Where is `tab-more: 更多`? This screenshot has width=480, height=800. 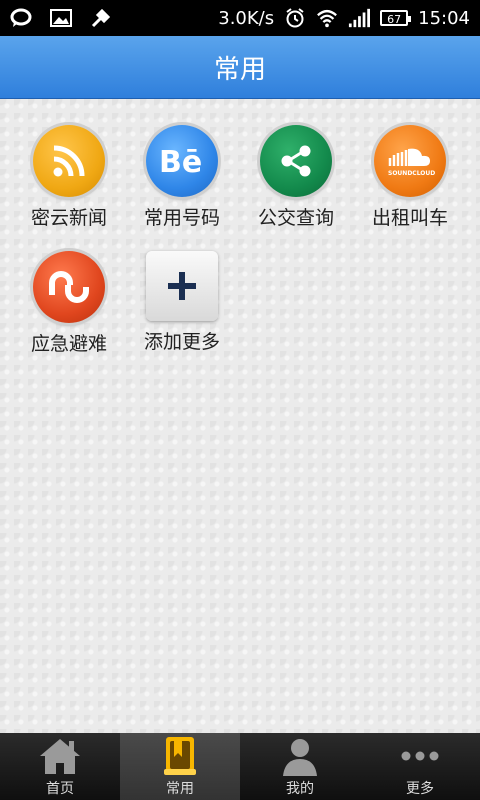
tab-more: 更多 is located at coordinates (420, 766).